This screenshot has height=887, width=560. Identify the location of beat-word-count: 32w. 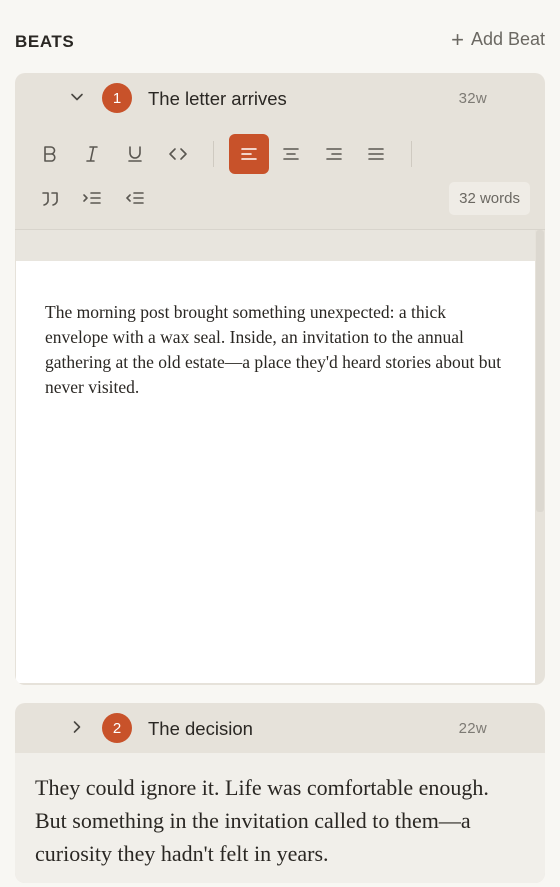
(472, 98).